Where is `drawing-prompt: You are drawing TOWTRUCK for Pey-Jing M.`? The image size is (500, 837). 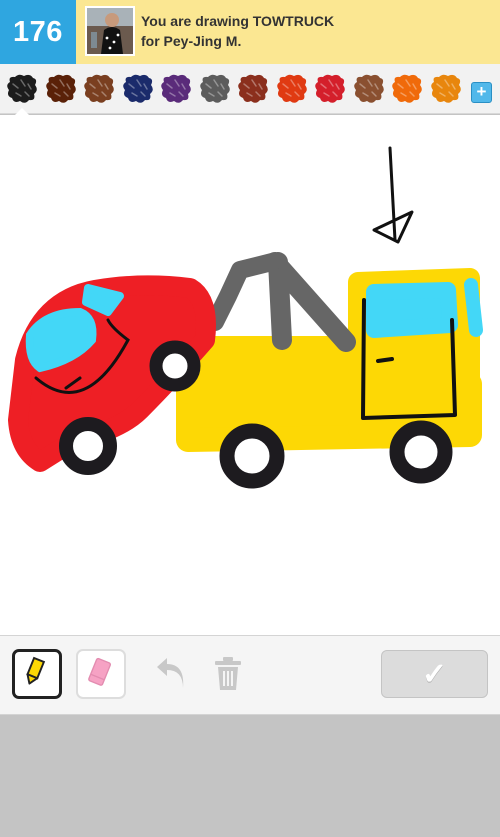
drawing-prompt: You are drawing TOWTRUCK for Pey-Jing M. is located at coordinates (237, 31).